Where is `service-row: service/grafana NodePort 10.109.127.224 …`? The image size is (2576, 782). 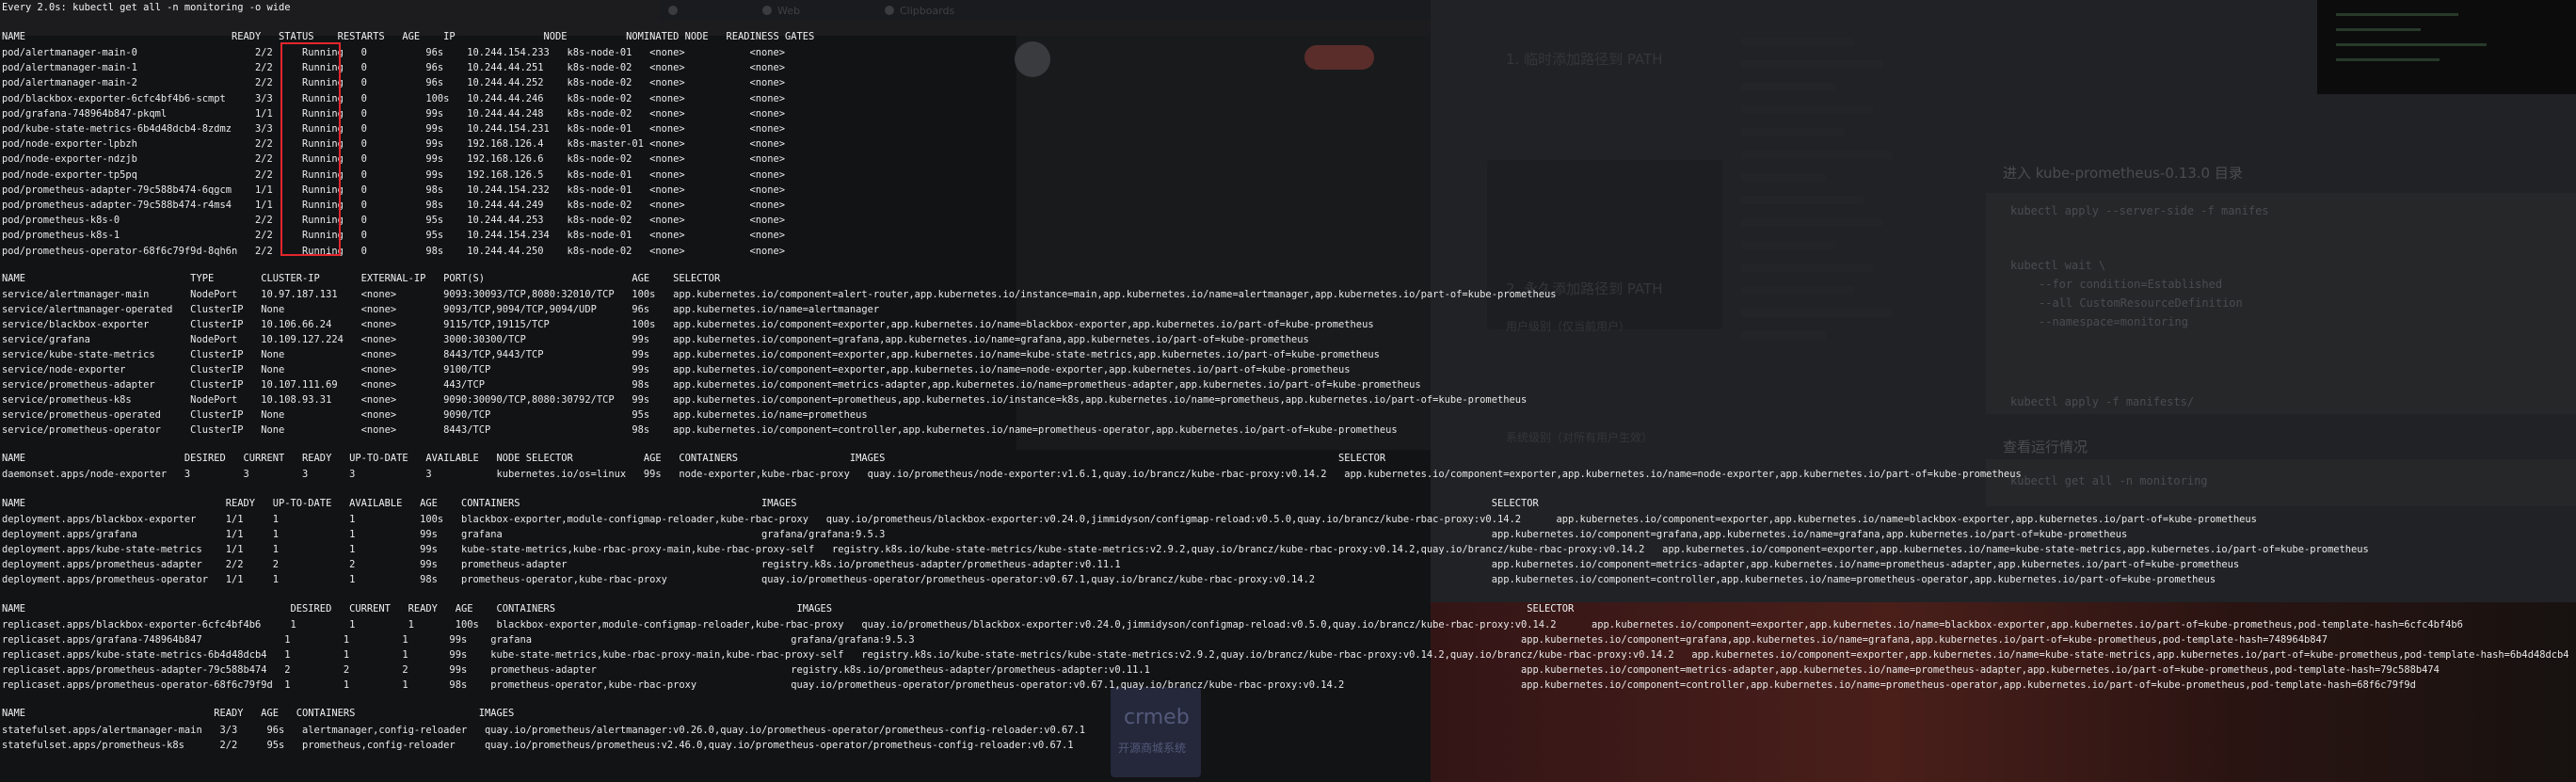
service-row: service/grafana NodePort 10.109.127.224 … is located at coordinates (655, 339).